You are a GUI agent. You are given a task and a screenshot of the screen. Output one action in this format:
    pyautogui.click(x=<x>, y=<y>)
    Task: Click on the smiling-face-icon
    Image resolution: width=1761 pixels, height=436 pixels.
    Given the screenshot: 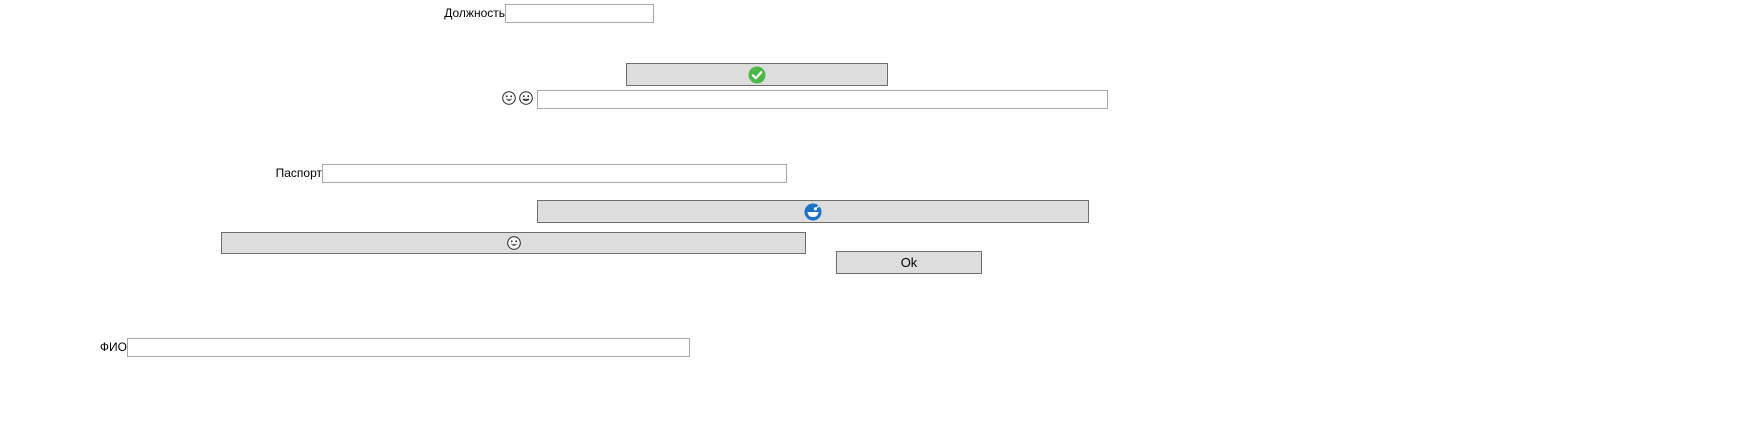 What is the action you would take?
    pyautogui.click(x=526, y=98)
    